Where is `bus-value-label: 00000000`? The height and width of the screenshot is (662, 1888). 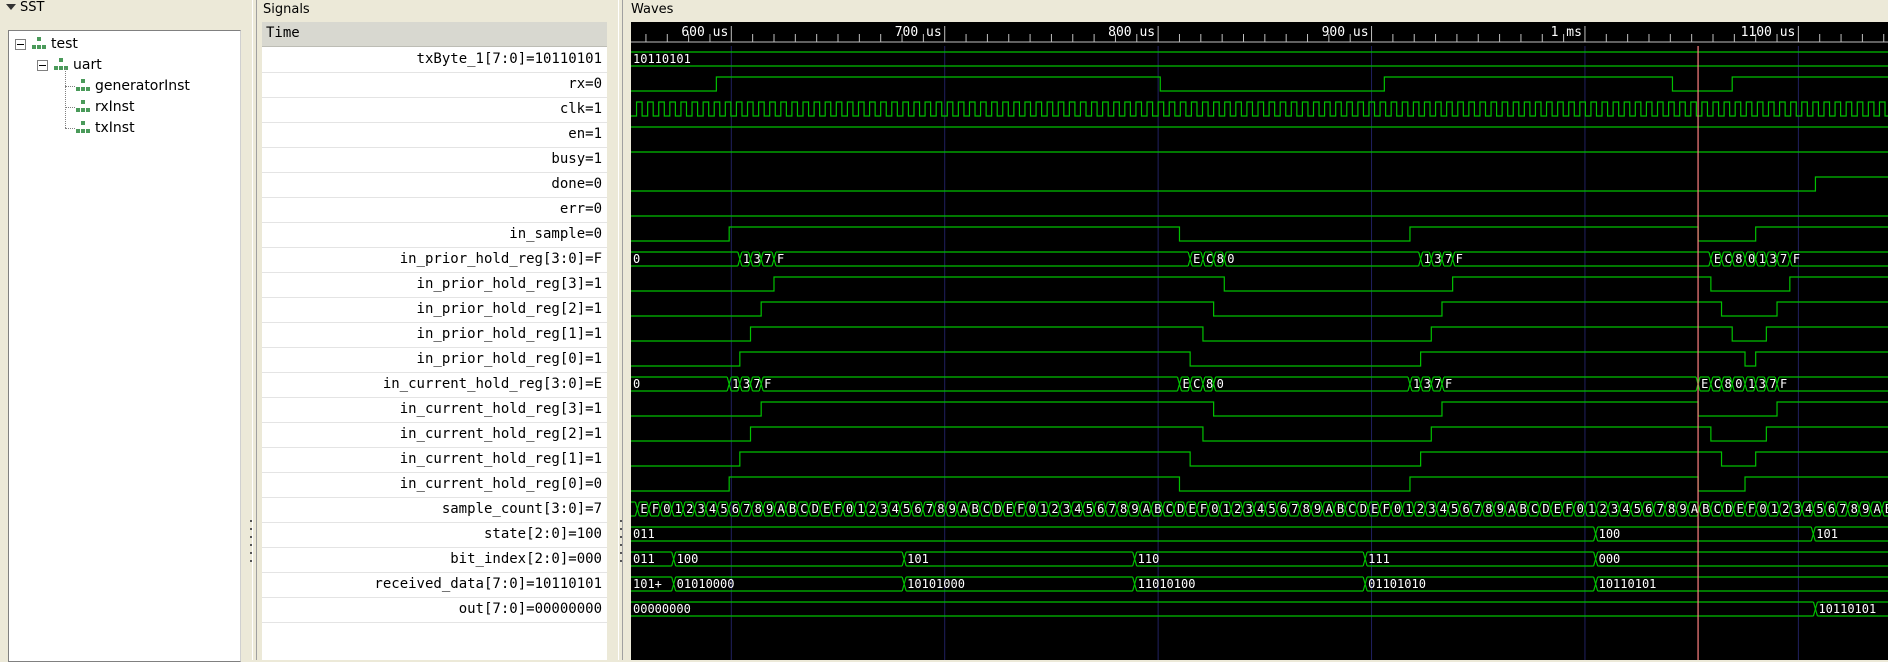
bus-value-label: 00000000 is located at coordinates (662, 609).